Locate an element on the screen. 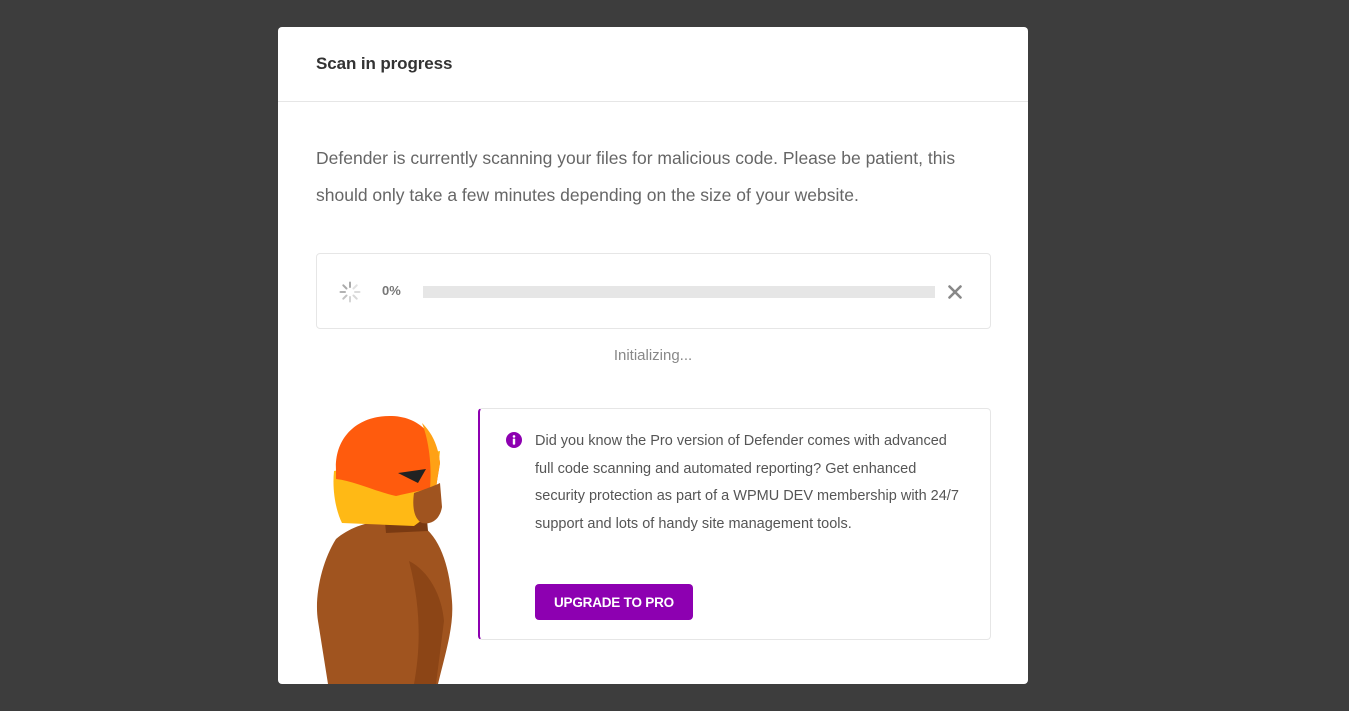  modal-header: Scan in progress is located at coordinates (653, 64).